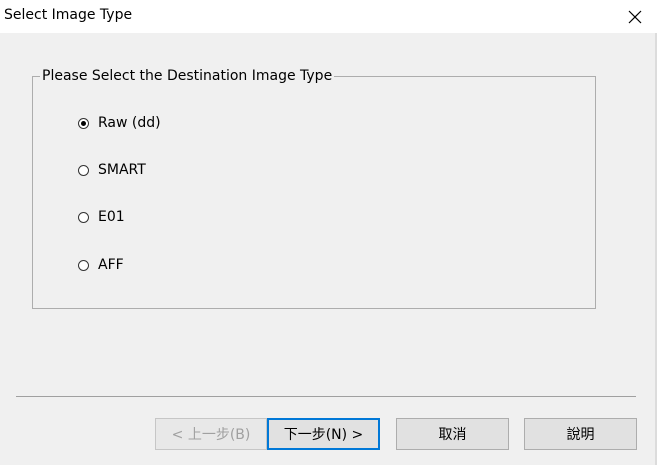  Describe the element at coordinates (68, 15) in the screenshot. I see `window-title: Select Image Type` at that location.